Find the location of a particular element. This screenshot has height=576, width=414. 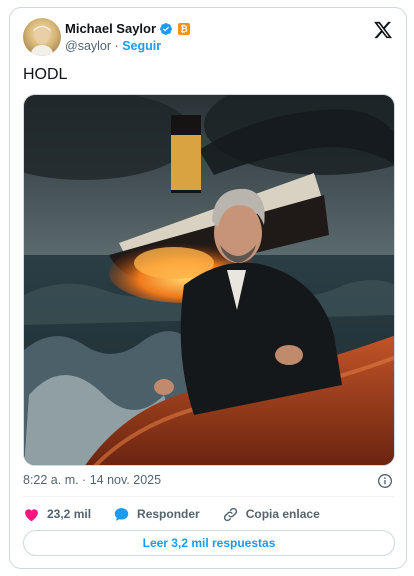

like-count: 23,2 mil is located at coordinates (69, 514).